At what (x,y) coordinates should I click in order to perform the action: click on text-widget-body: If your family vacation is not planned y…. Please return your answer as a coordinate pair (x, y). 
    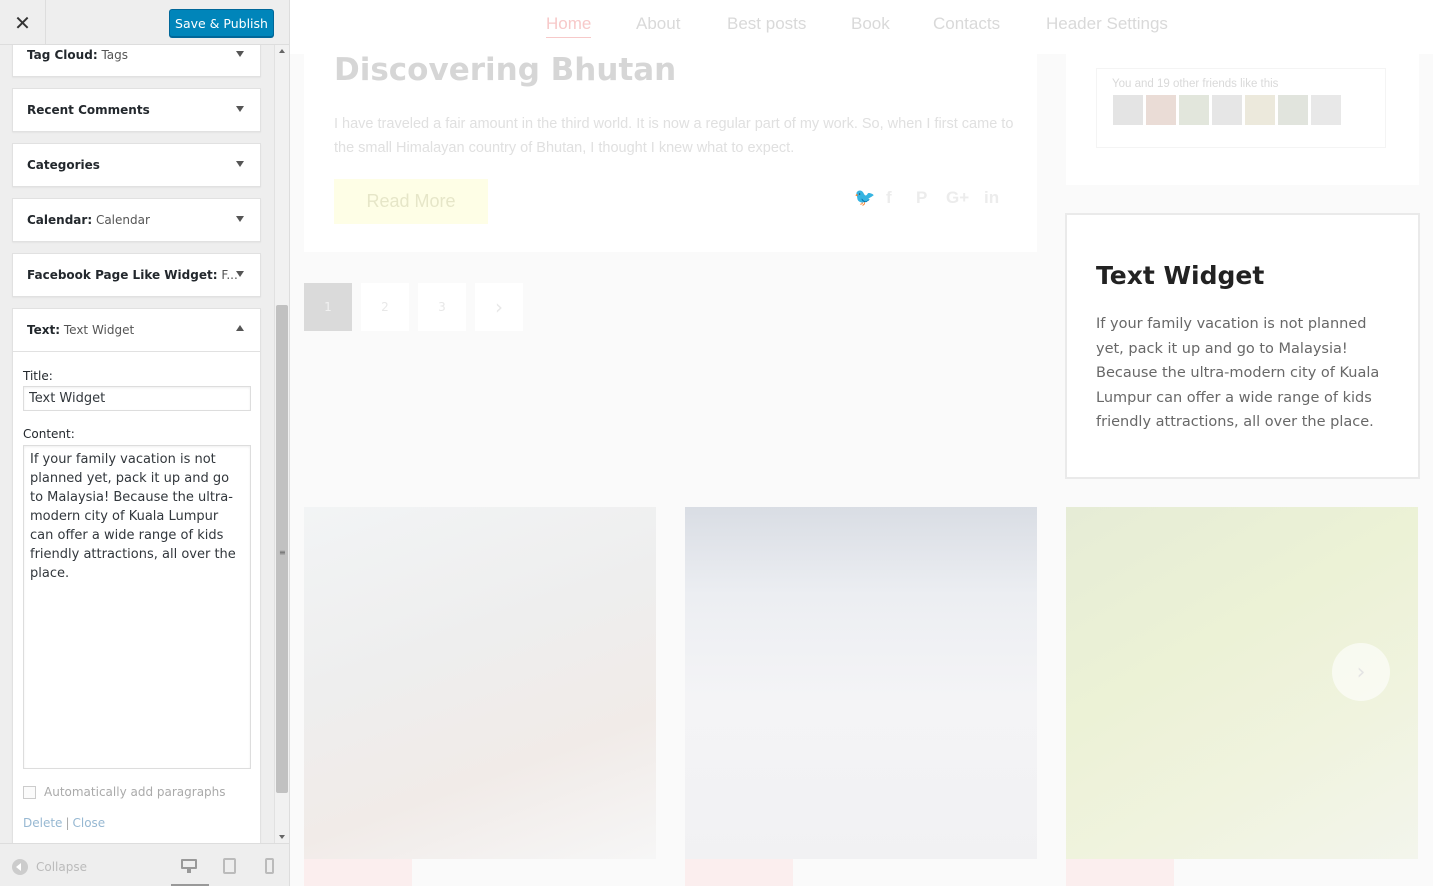
    Looking at the image, I should click on (1238, 373).